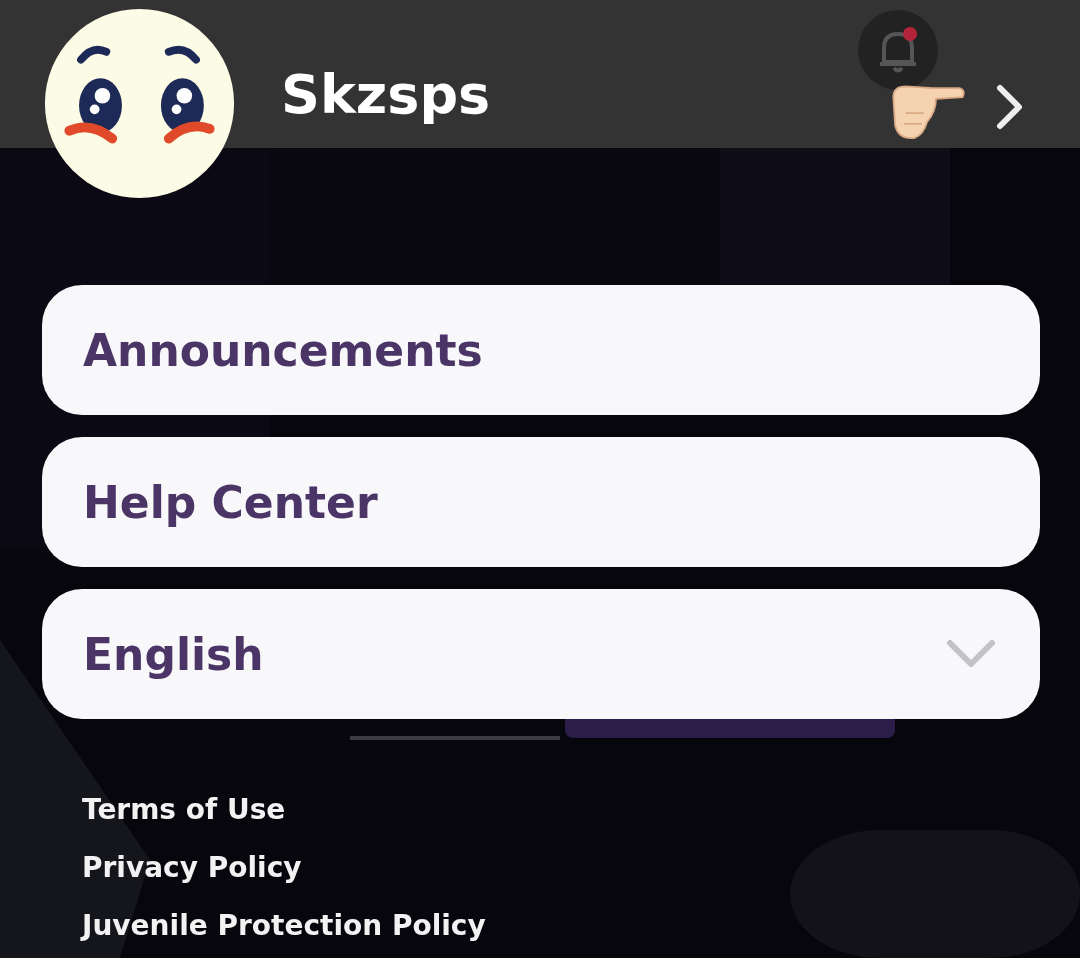  Describe the element at coordinates (541, 350) in the screenshot. I see `menu-item: Announcements` at that location.